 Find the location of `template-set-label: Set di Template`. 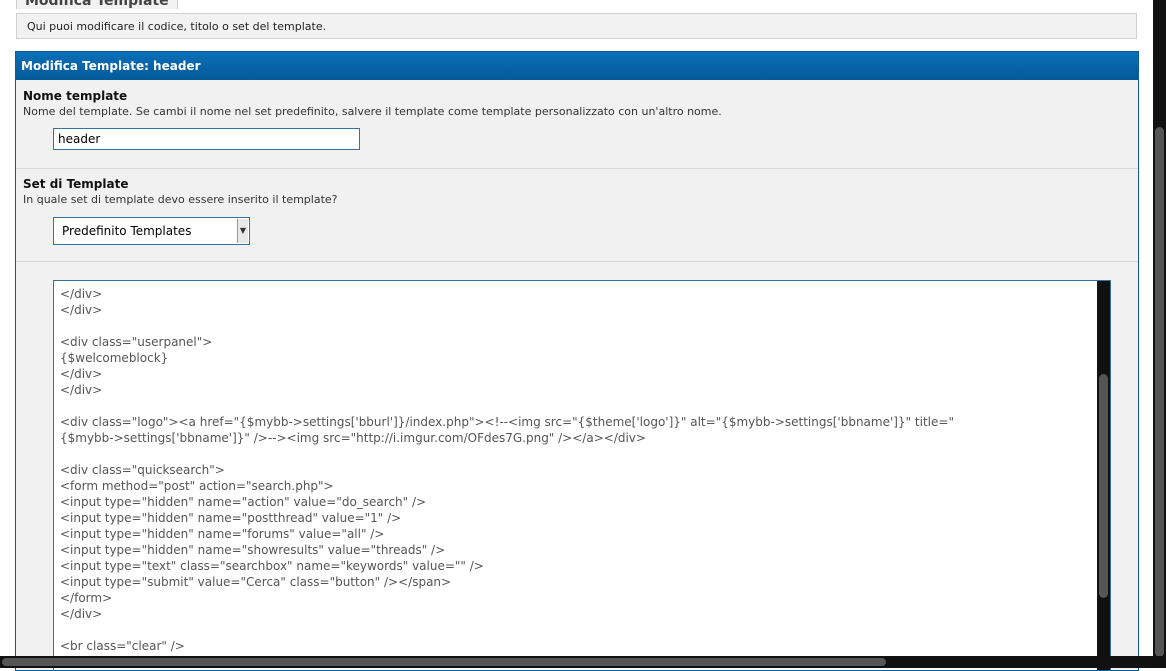

template-set-label: Set di Template is located at coordinates (76, 184).